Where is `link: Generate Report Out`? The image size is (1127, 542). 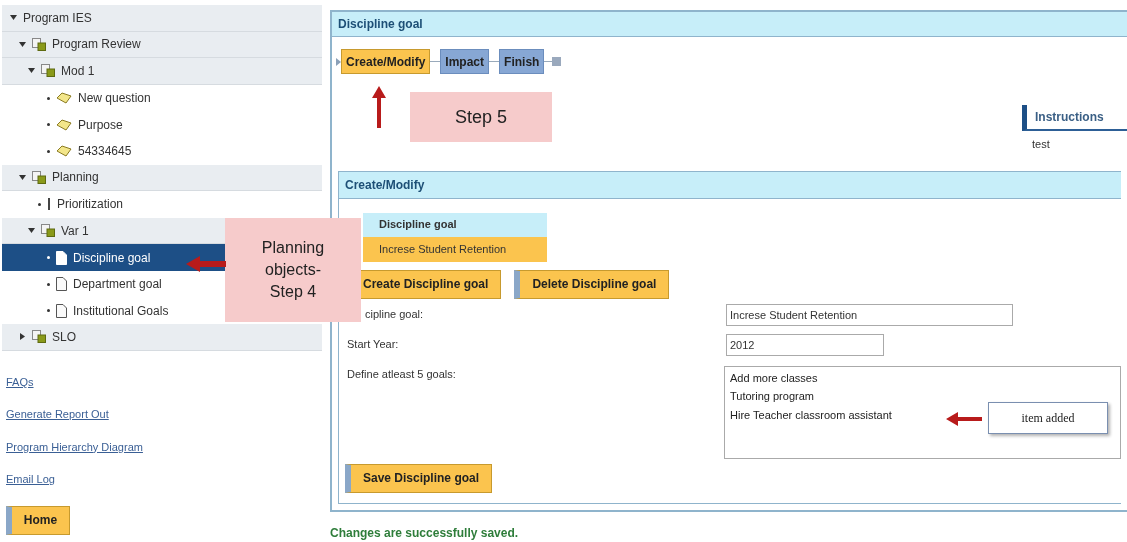 link: Generate Report Out is located at coordinates (57, 414).